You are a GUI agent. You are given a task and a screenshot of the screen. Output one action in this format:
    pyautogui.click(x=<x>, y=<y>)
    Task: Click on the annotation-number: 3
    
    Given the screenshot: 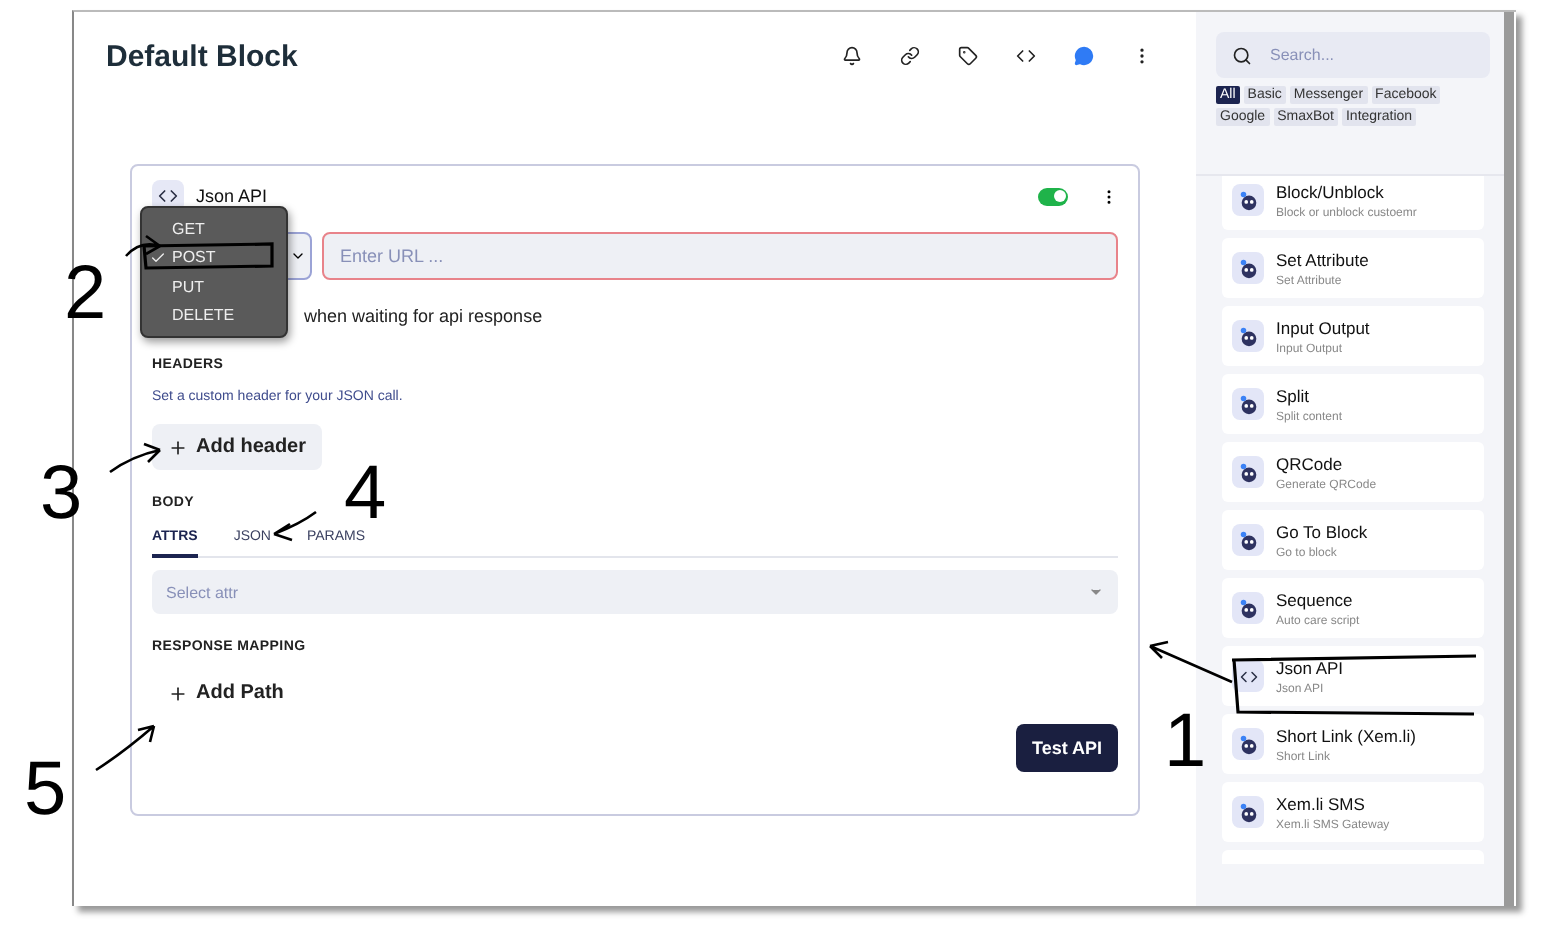 What is the action you would take?
    pyautogui.click(x=61, y=494)
    